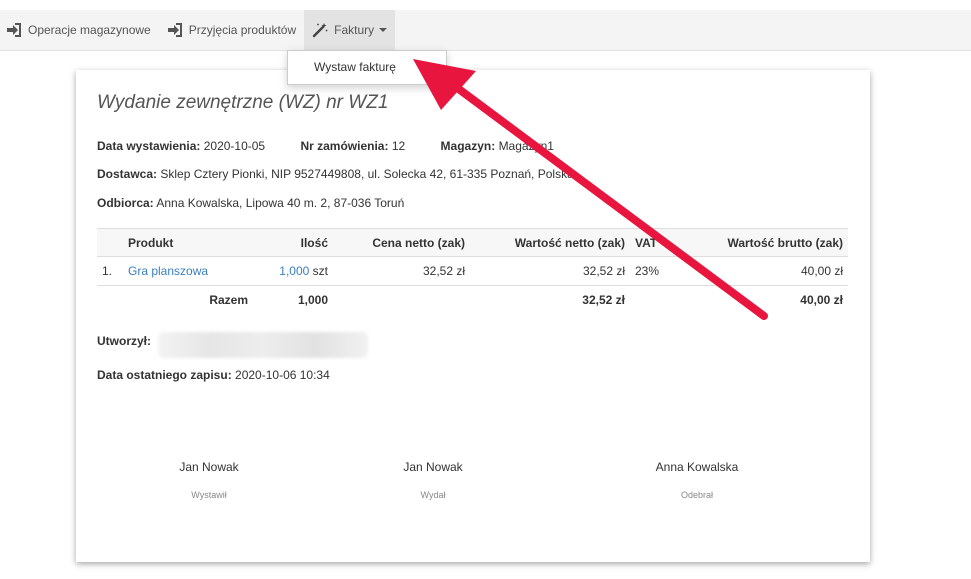 This screenshot has width=971, height=579. Describe the element at coordinates (764, 242) in the screenshot. I see `column-header-wartosc-brutto: Wartość brutto (zak)` at that location.